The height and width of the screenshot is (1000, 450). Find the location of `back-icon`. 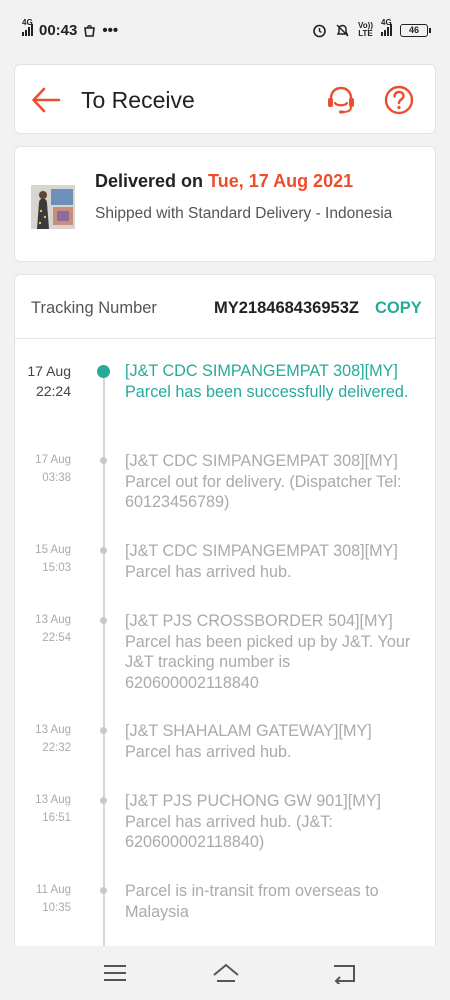

back-icon is located at coordinates (344, 973).